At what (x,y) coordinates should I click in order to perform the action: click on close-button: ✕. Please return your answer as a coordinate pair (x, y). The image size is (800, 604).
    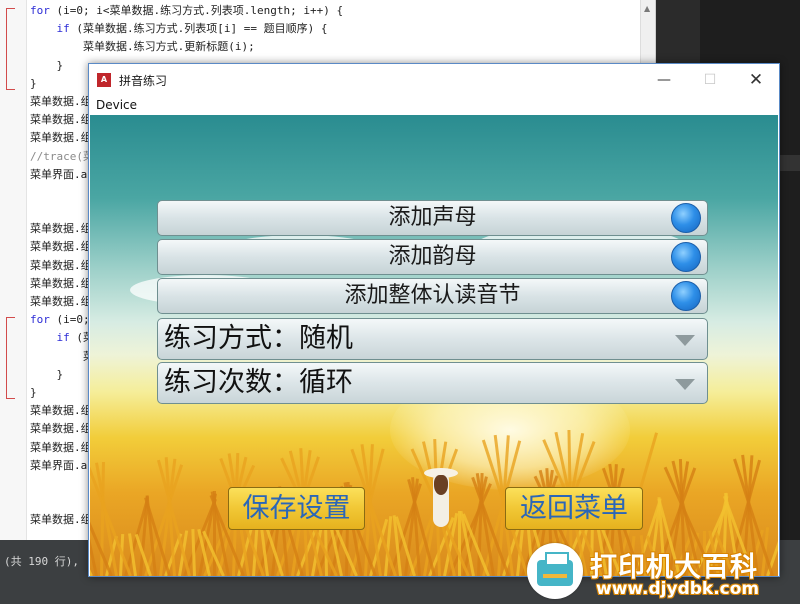
    Looking at the image, I should click on (756, 80).